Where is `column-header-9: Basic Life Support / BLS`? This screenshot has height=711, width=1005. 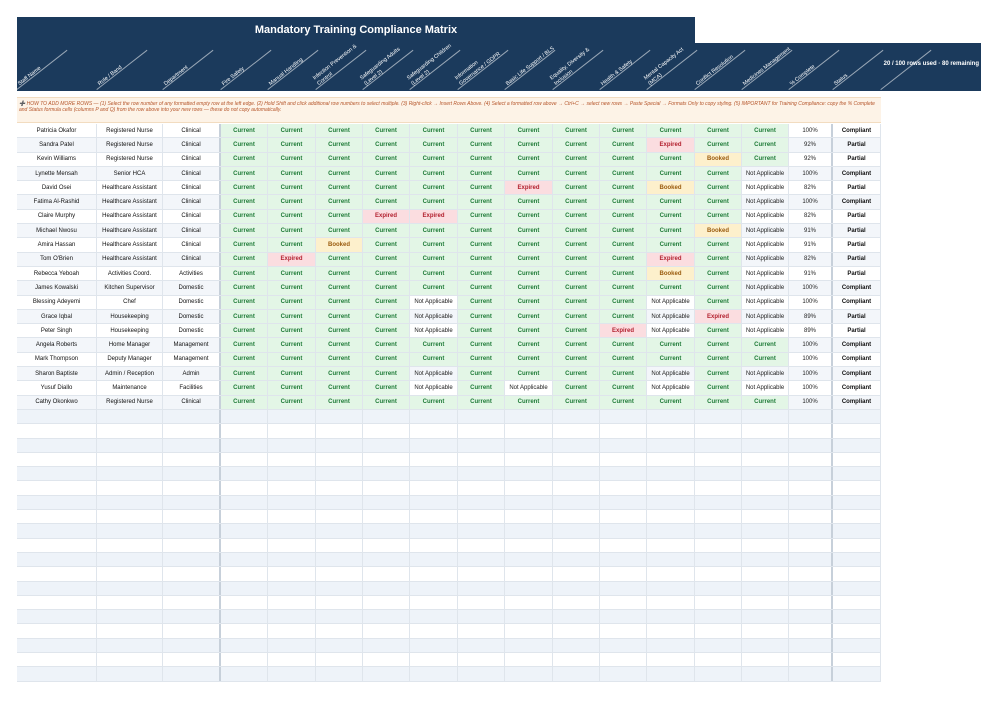 column-header-9: Basic Life Support / BLS is located at coordinates (530, 67).